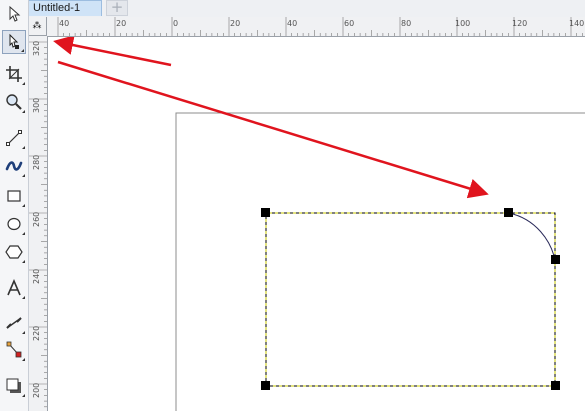 Image resolution: width=585 pixels, height=411 pixels. Describe the element at coordinates (175, 23) in the screenshot. I see `h-ruler-label: 0` at that location.